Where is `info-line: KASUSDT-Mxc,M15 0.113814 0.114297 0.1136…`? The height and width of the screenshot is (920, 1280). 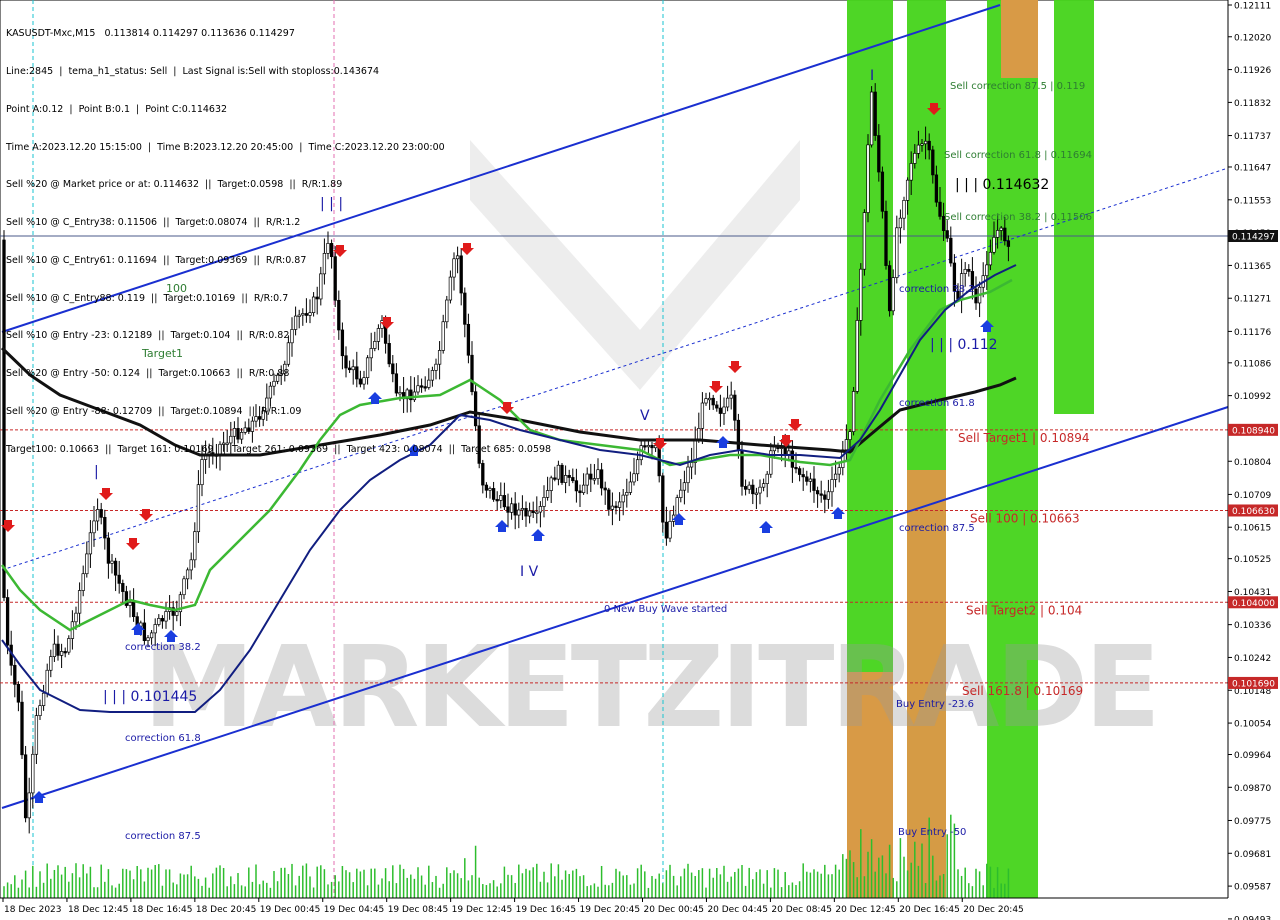 info-line: KASUSDT-Mxc,M15 0.113814 0.114297 0.1136… is located at coordinates (150, 34).